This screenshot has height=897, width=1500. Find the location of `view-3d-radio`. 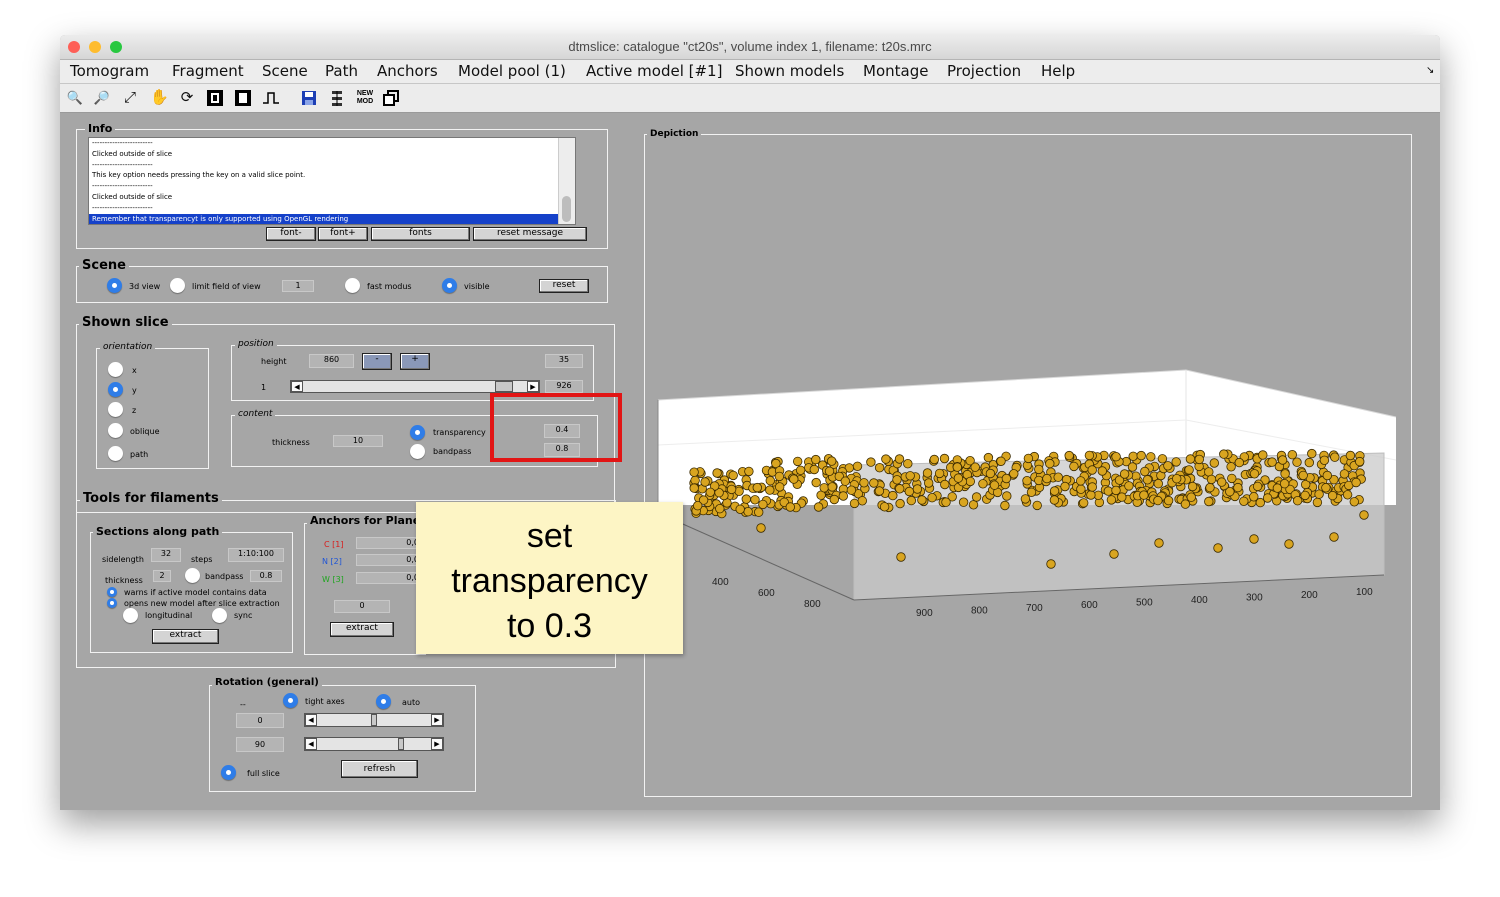

view-3d-radio is located at coordinates (114, 285).